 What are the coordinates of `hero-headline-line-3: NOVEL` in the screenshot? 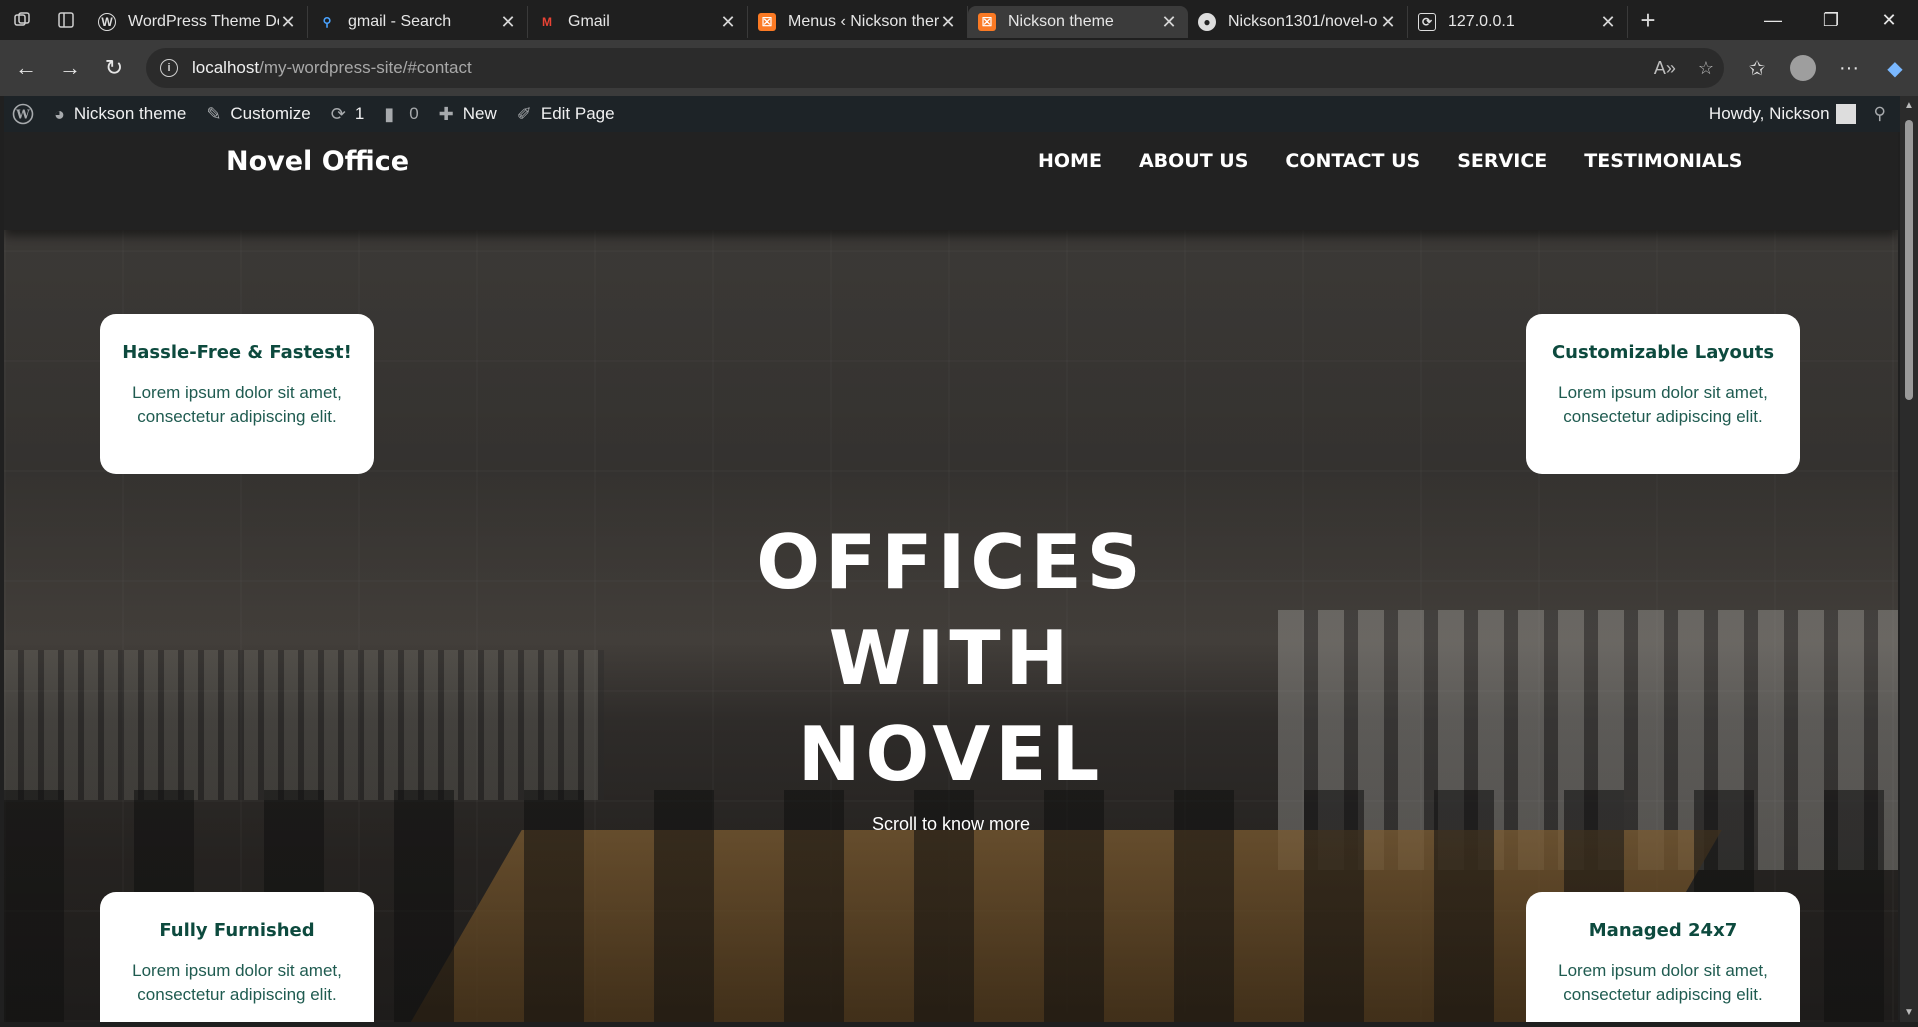 It's located at (951, 754).